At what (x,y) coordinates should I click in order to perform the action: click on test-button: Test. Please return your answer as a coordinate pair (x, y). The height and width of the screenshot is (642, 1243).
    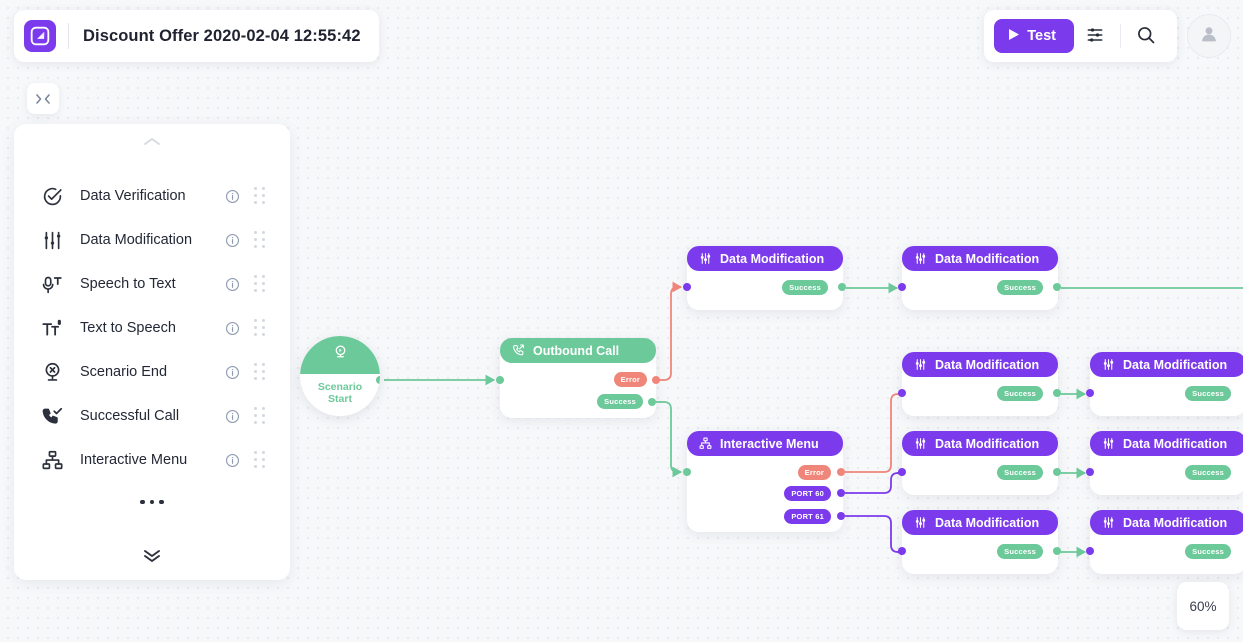
    Looking at the image, I should click on (1034, 36).